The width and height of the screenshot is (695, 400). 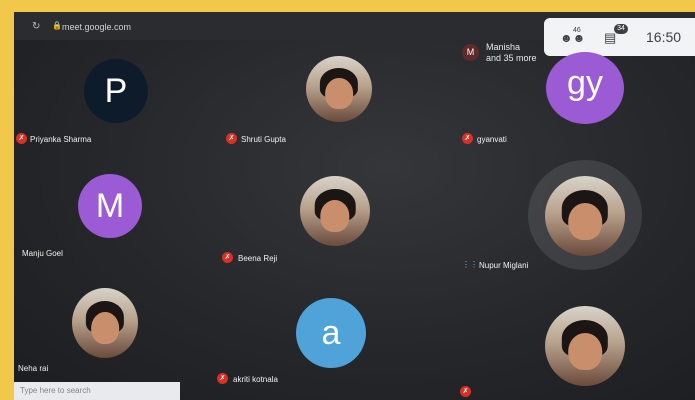 What do you see at coordinates (263, 139) in the screenshot?
I see `participant-name: Shruti Gupta` at bounding box center [263, 139].